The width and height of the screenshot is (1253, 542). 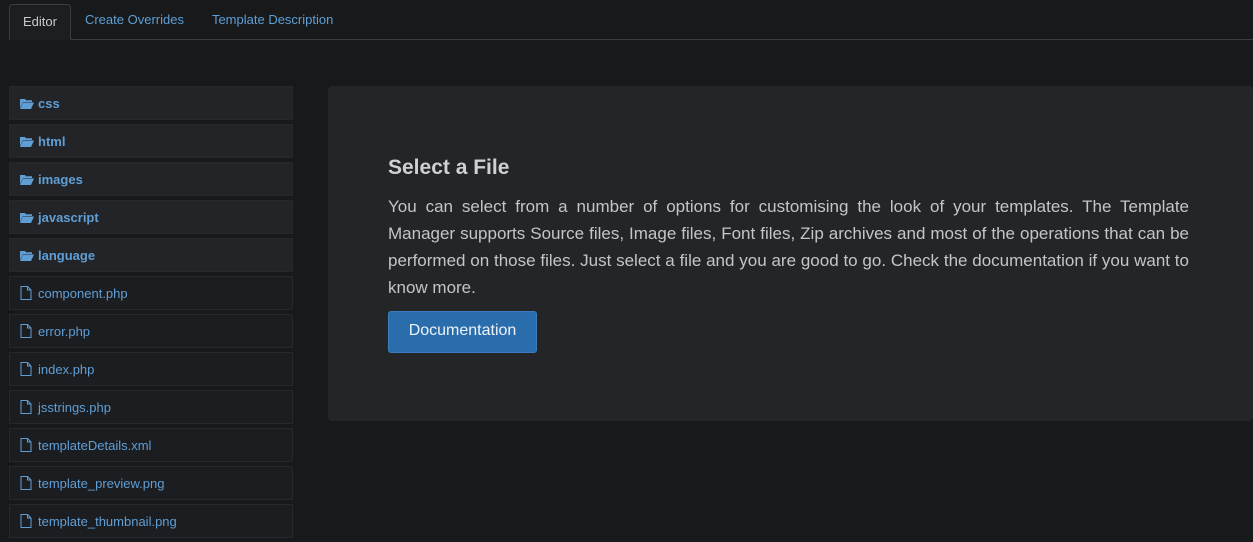 I want to click on file-templatedetails-xml: templateDetails.xml, so click(x=151, y=445).